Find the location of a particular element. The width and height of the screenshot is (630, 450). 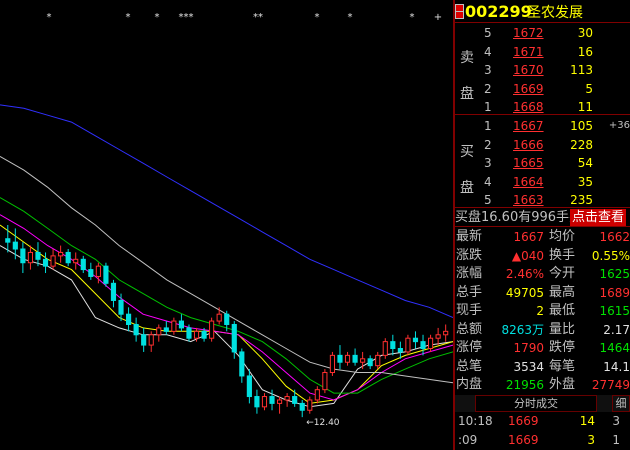

stat-row: 内盘 21956 外盘 27749 is located at coordinates (542, 385).